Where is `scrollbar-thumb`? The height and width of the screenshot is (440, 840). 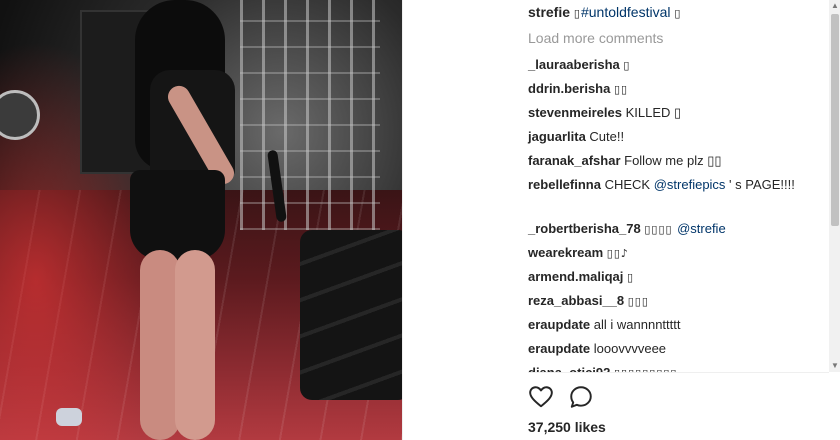 scrollbar-thumb is located at coordinates (835, 120).